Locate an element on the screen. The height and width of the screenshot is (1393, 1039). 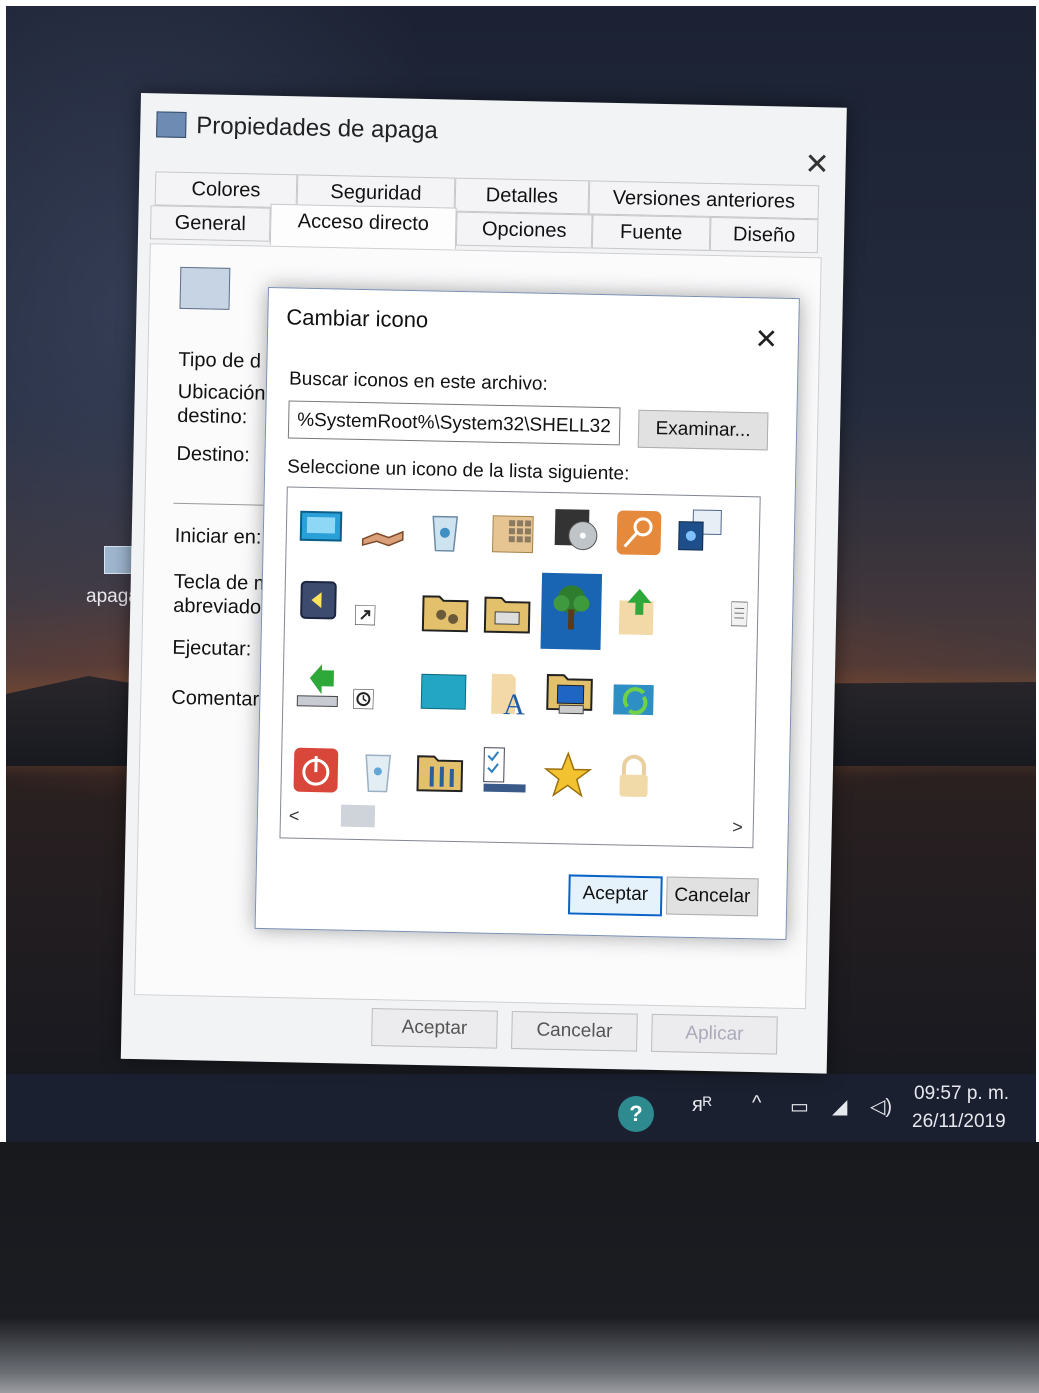
icon-file-path-input: %SystemRoot%\System32\SHELL32 is located at coordinates (454, 423).